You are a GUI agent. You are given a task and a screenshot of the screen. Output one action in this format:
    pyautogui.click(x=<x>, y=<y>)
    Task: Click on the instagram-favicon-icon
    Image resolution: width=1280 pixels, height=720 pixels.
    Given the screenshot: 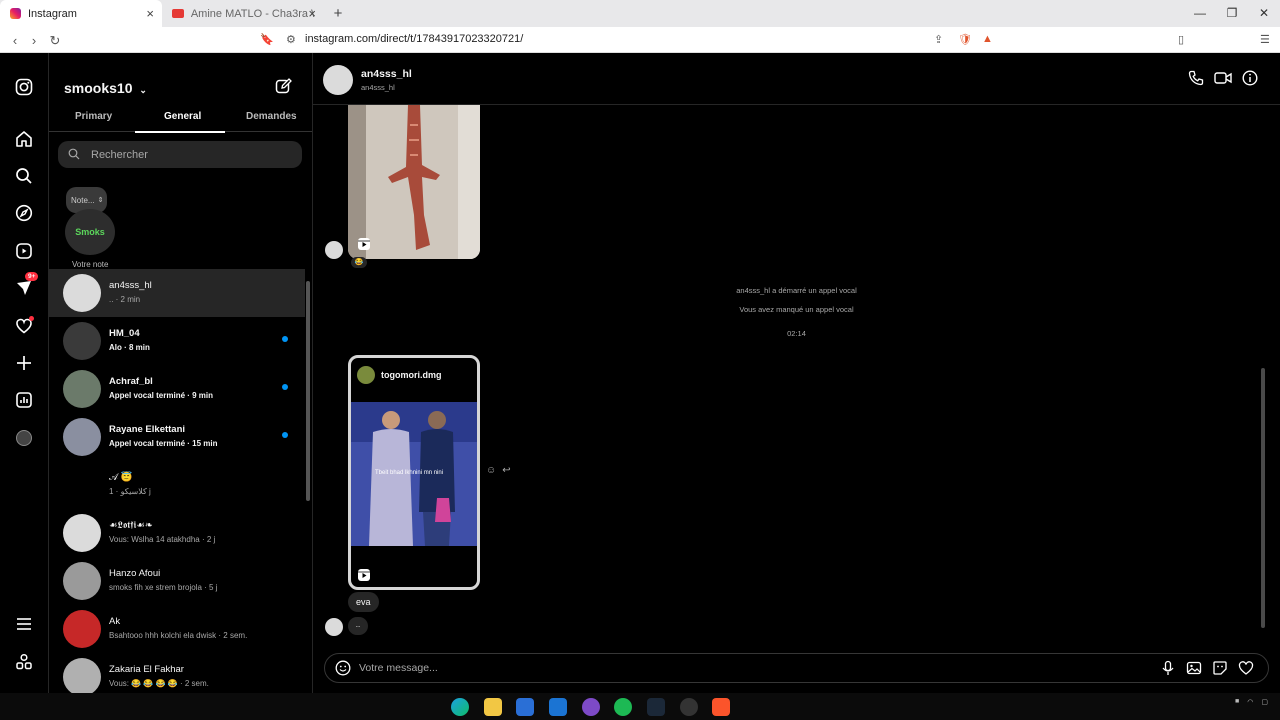 What is the action you would take?
    pyautogui.click(x=15, y=13)
    